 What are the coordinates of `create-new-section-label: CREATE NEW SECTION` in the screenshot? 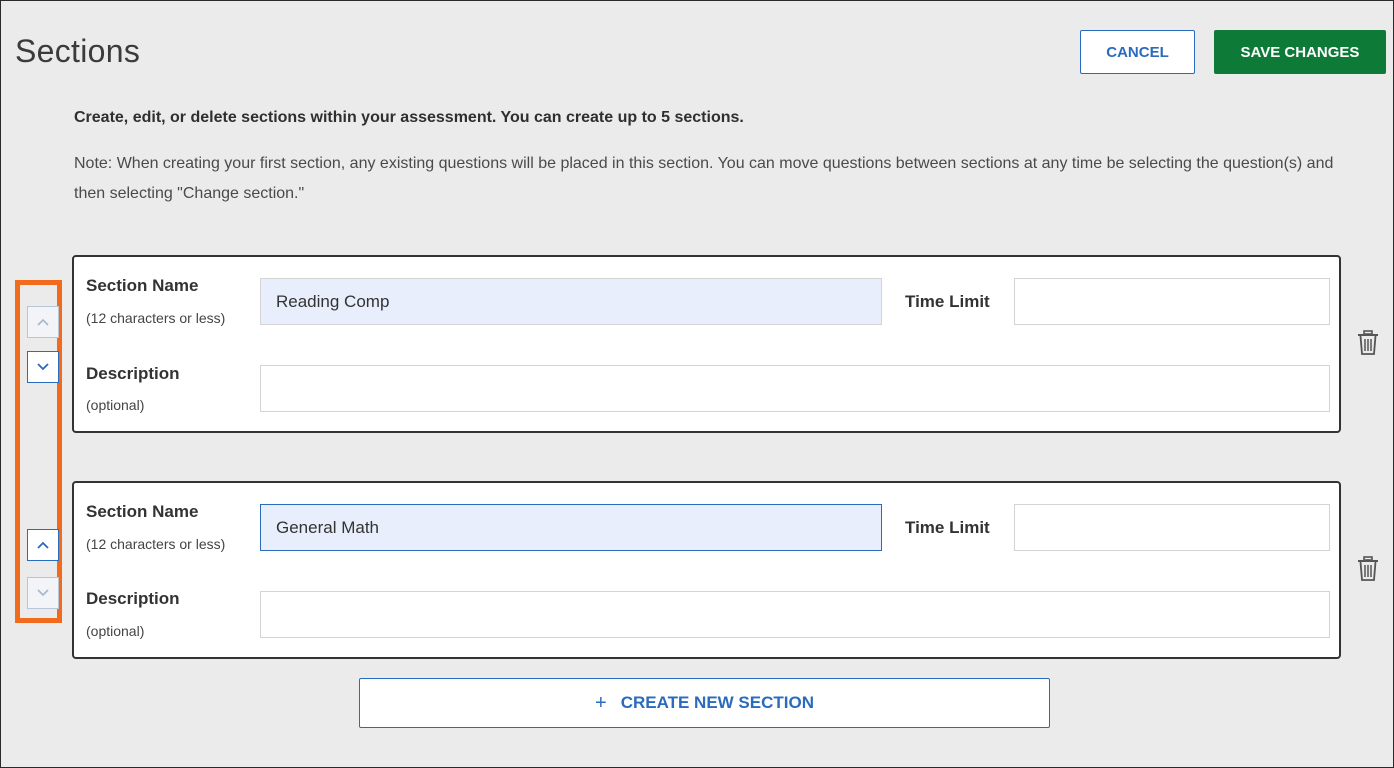 It's located at (717, 702).